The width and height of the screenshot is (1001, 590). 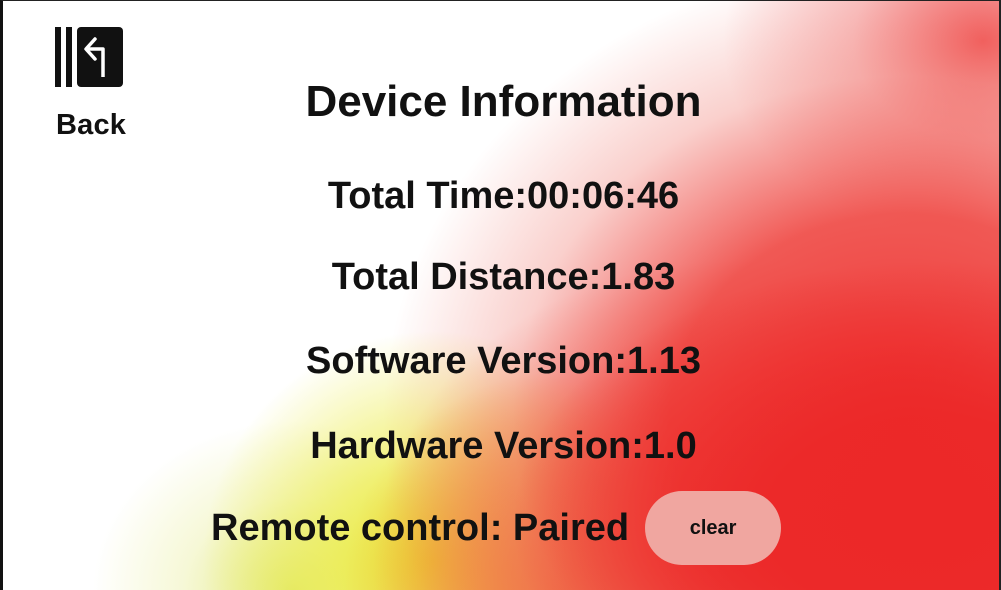 I want to click on page-title: Device Information, so click(x=503, y=101).